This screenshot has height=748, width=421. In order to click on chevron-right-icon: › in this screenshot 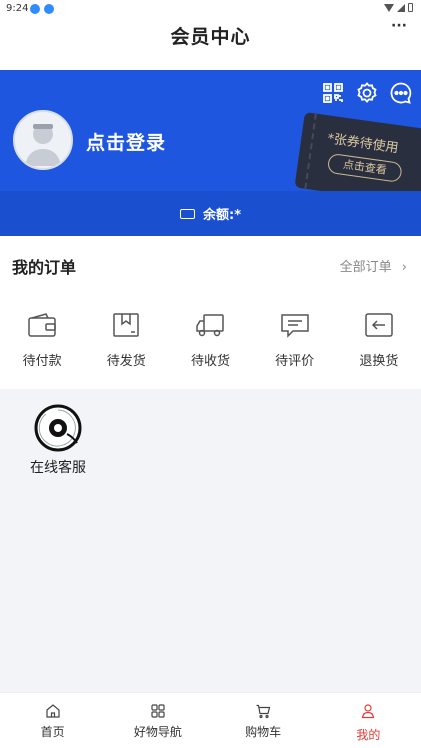, I will do `click(404, 267)`.